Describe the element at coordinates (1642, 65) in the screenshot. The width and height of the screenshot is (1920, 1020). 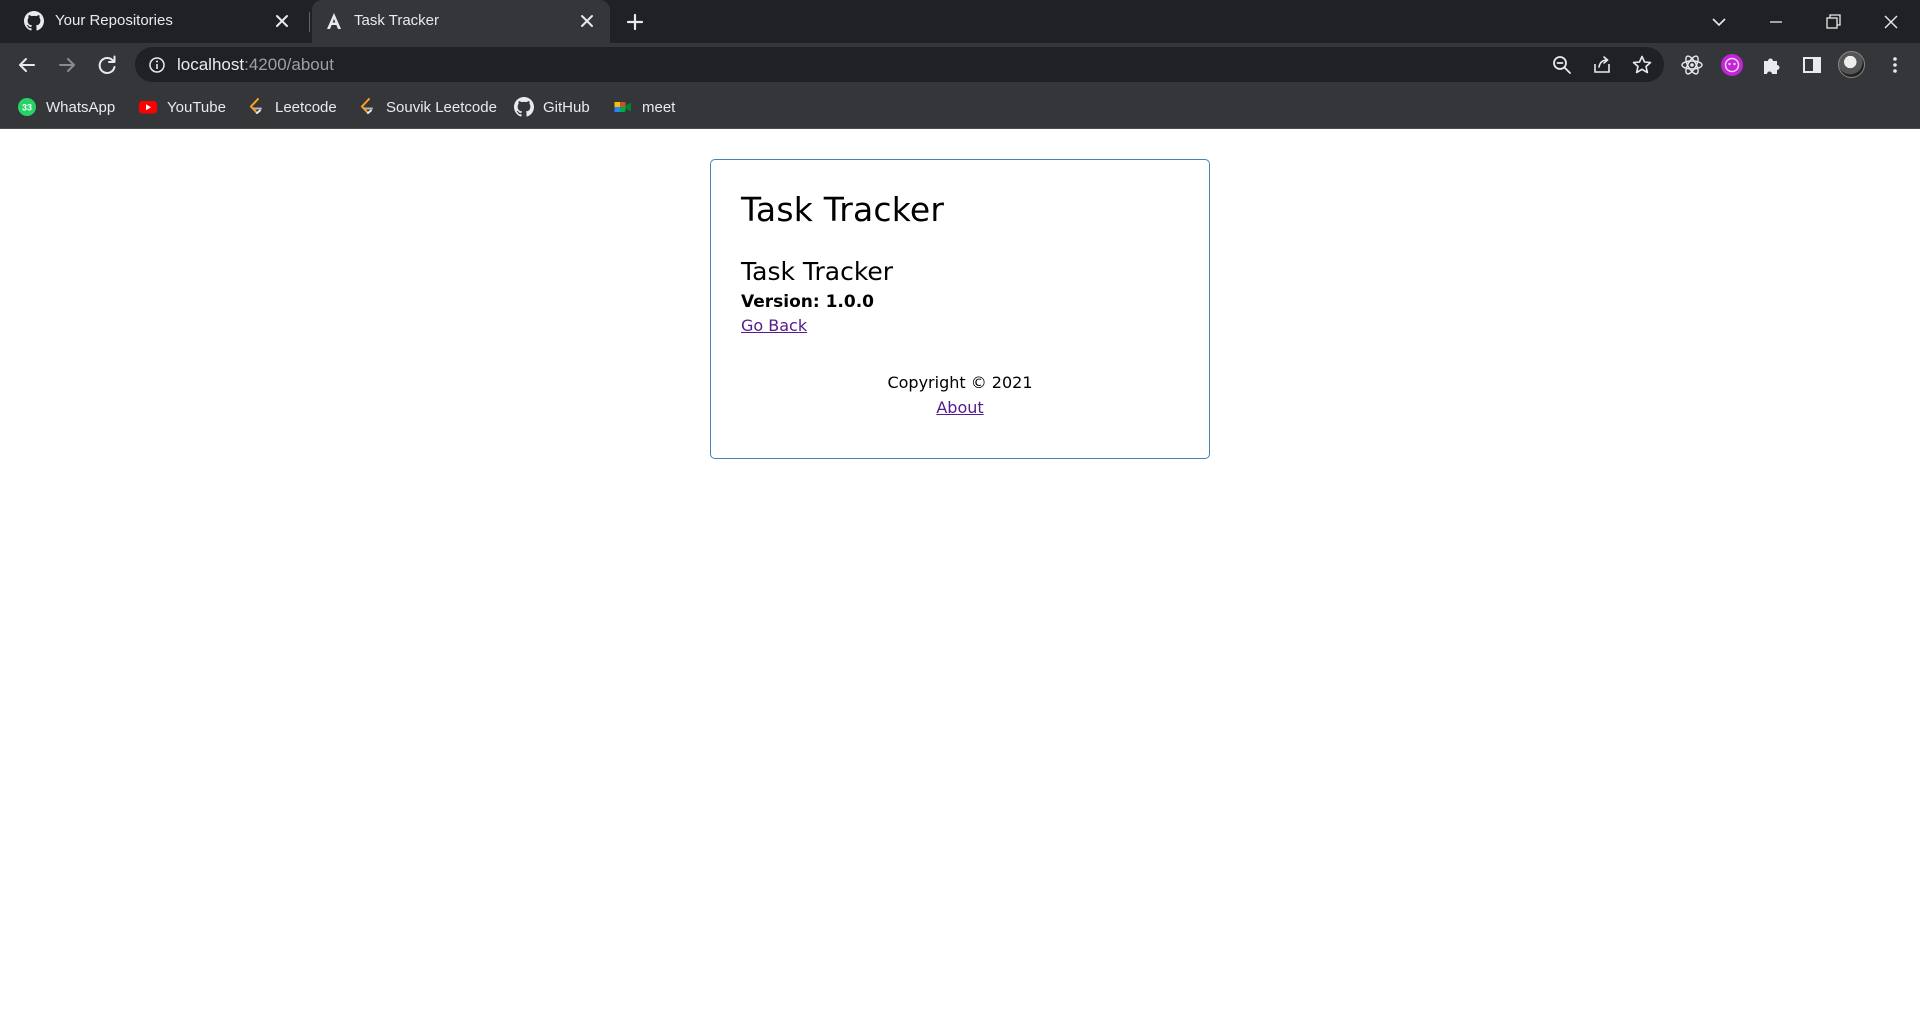
I see `bookmark-star-icon` at that location.